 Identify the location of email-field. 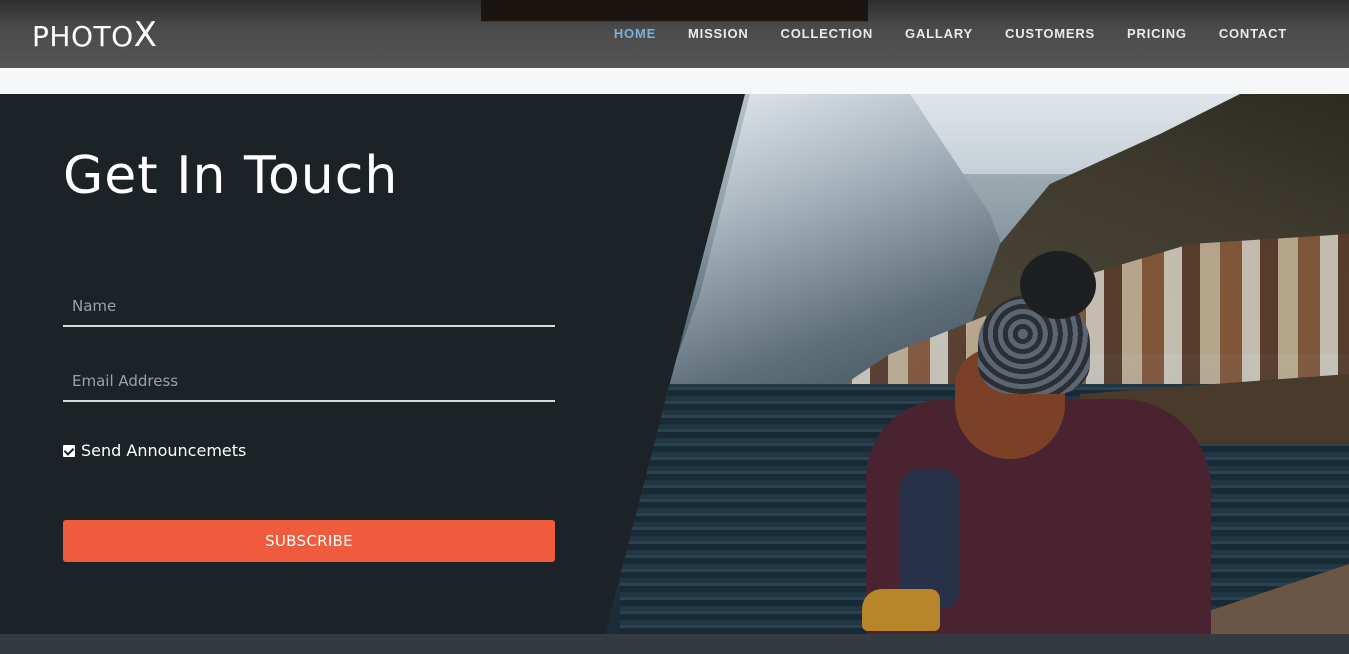
(309, 382).